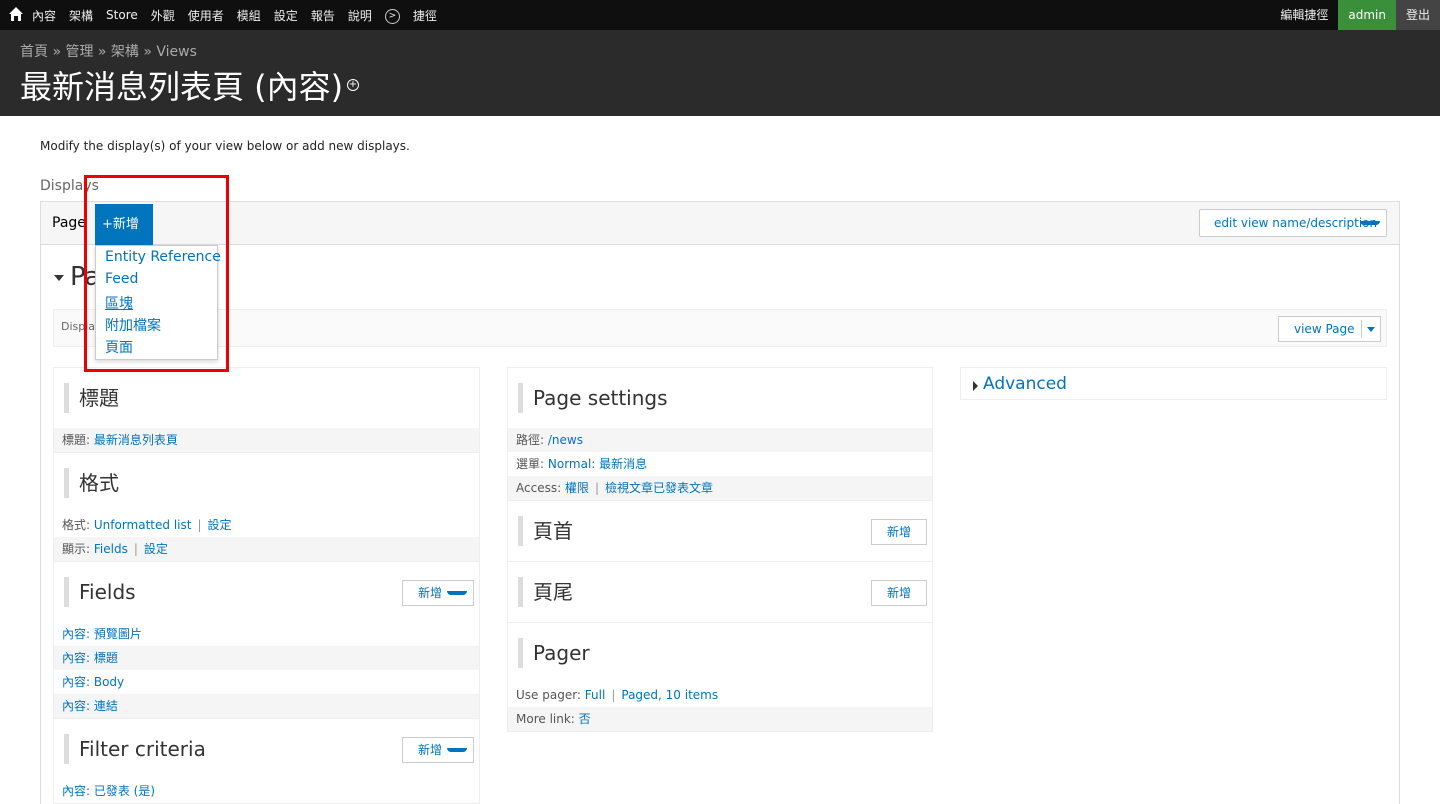 The height and width of the screenshot is (804, 1440). I want to click on dropdown-item-feed: Feed, so click(121, 279).